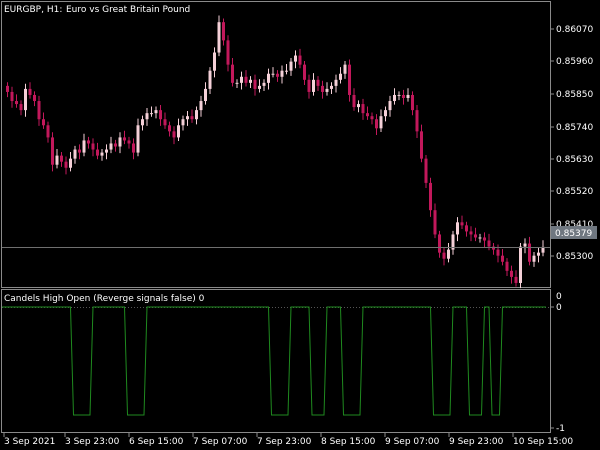  What do you see at coordinates (92, 442) in the screenshot?
I see `time-tick: 3 Sep 23:00` at bounding box center [92, 442].